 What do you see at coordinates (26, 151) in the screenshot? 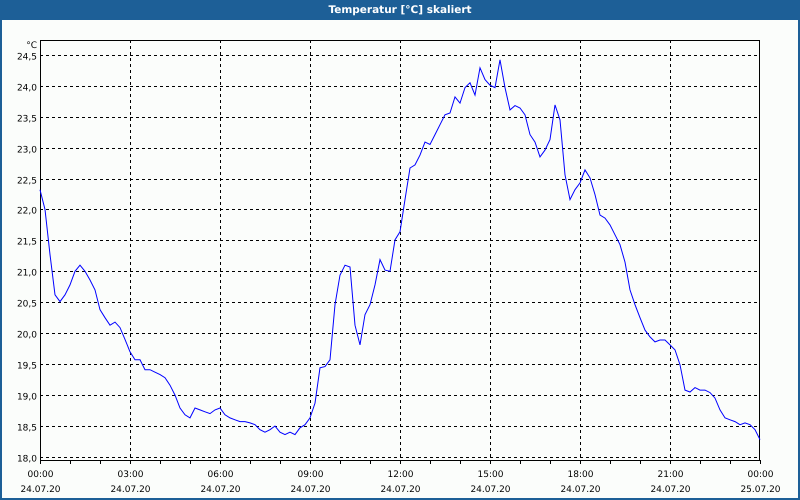
I see `y-axis-tick-label: 23,0` at bounding box center [26, 151].